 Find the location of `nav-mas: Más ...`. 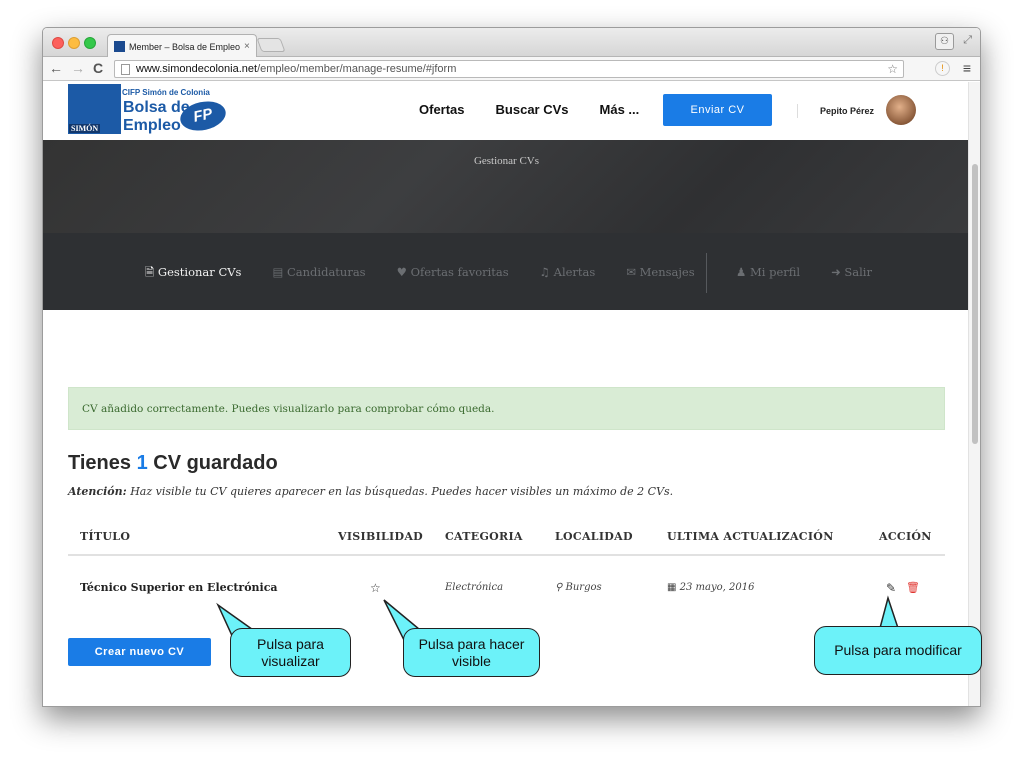

nav-mas: Más ... is located at coordinates (620, 109).